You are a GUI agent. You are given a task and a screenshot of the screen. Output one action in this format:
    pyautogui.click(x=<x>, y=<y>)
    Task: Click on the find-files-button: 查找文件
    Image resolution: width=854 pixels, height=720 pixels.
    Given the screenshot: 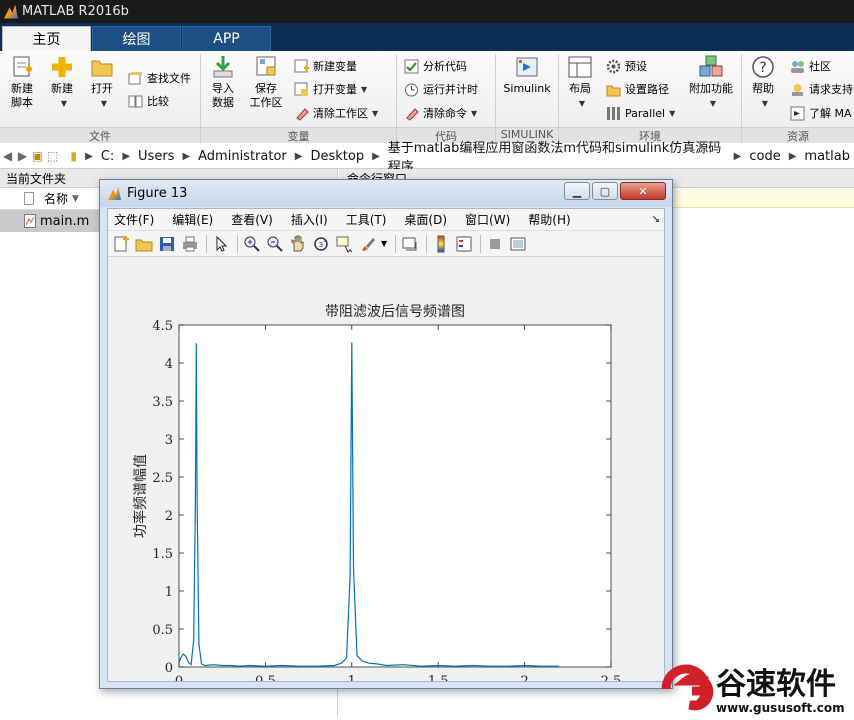 What is the action you would take?
    pyautogui.click(x=159, y=78)
    